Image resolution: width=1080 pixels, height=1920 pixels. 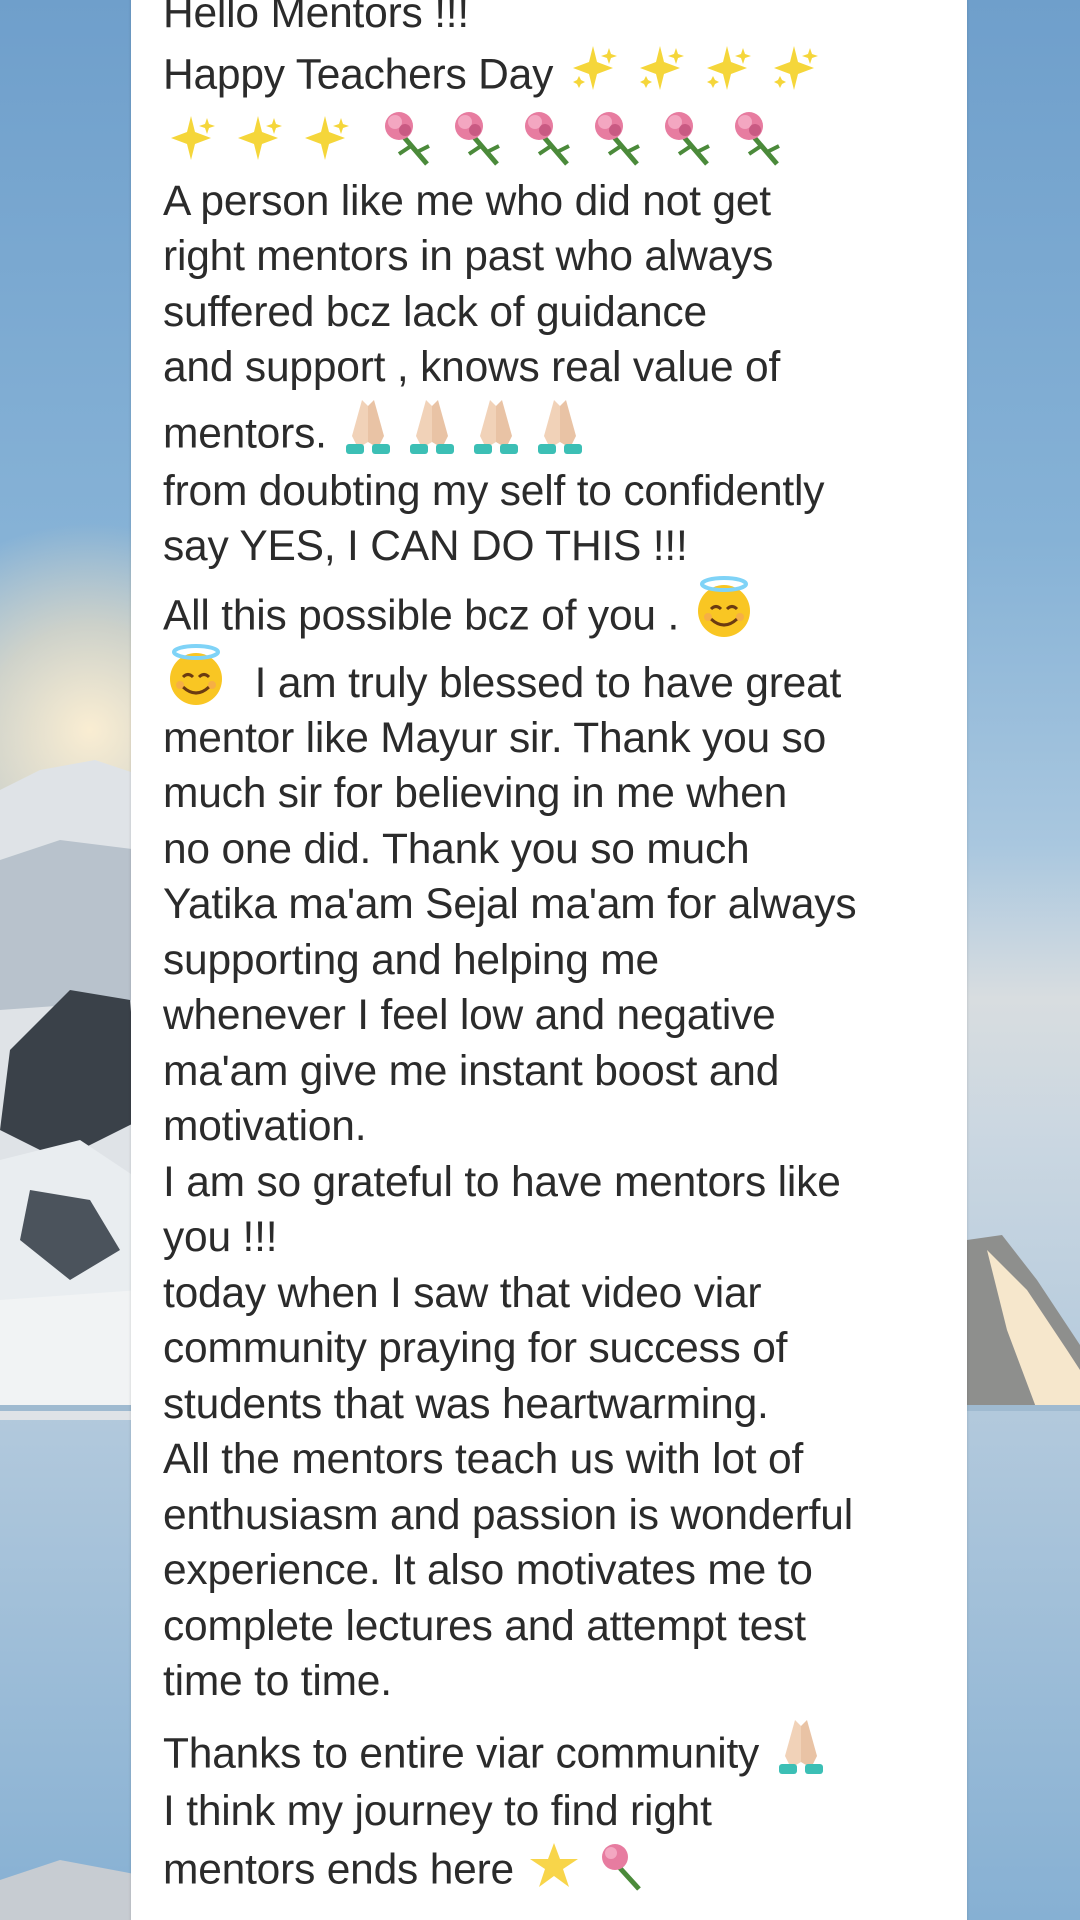 I want to click on message-line-text: I am truly blessed to have great, so click(x=548, y=684).